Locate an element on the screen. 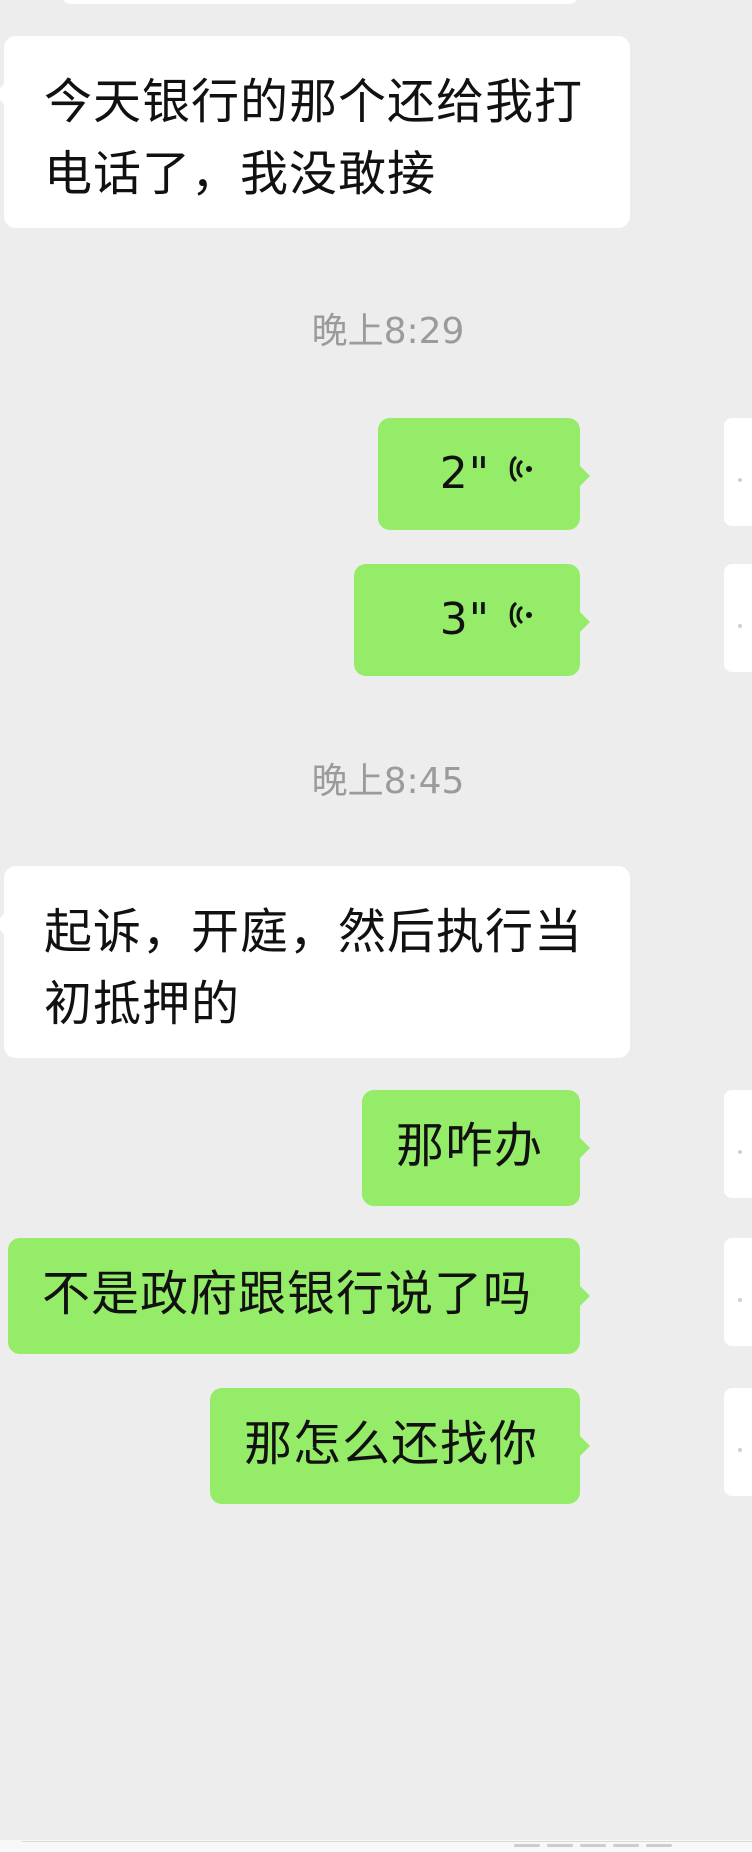 The image size is (752, 1852). timestamp-text: 晚上8:29 is located at coordinates (388, 331).